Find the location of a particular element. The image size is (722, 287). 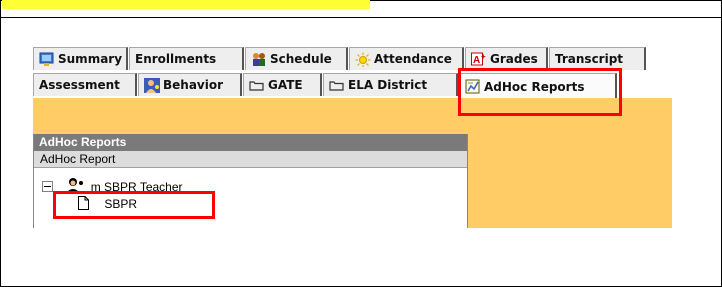

tab-transcript: Transcript is located at coordinates (597, 58).